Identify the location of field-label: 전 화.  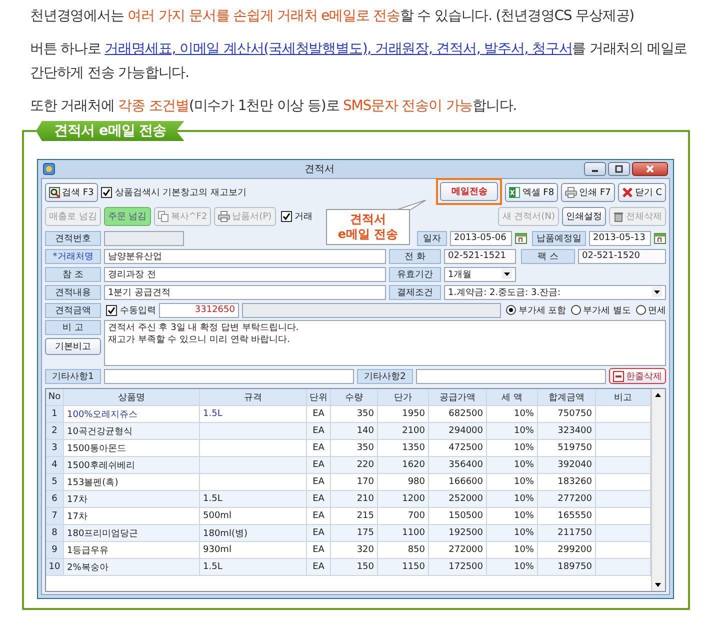
(415, 256).